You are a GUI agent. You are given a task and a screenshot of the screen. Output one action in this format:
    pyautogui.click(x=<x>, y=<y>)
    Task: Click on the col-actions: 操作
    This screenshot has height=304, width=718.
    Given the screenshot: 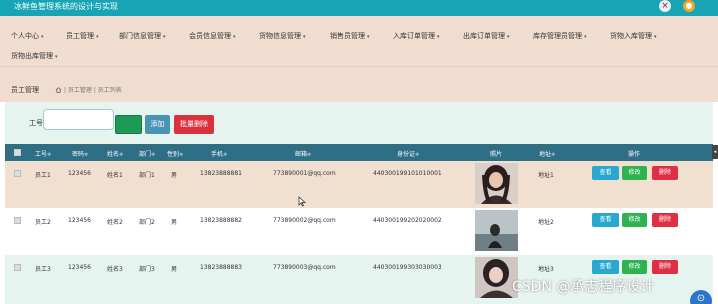 What is the action you would take?
    pyautogui.click(x=634, y=153)
    